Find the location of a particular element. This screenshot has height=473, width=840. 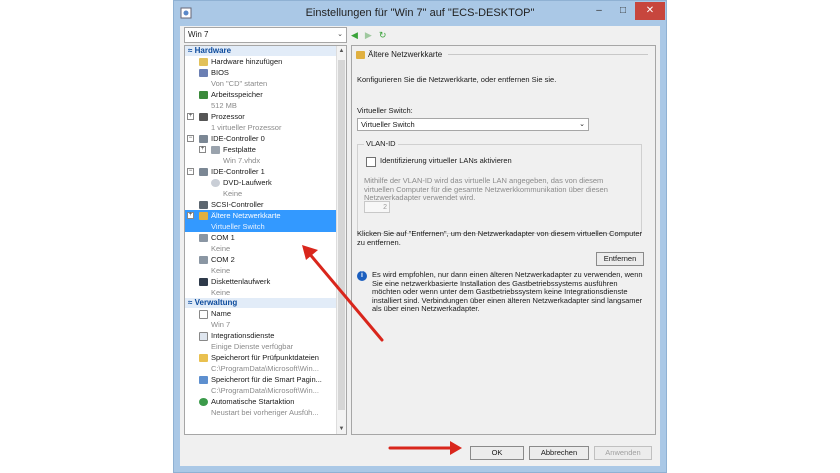

tree-item-bios: BIOS is located at coordinates (265, 72).